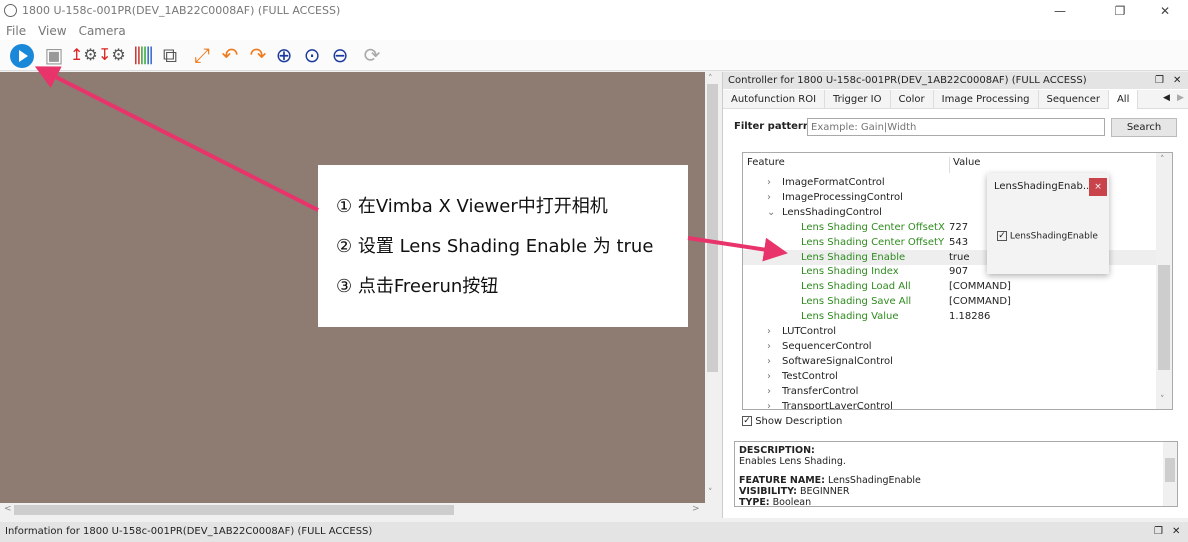 Image resolution: width=1188 pixels, height=542 pixels. I want to click on fit-to-window-icon: ⤢, so click(202, 55).